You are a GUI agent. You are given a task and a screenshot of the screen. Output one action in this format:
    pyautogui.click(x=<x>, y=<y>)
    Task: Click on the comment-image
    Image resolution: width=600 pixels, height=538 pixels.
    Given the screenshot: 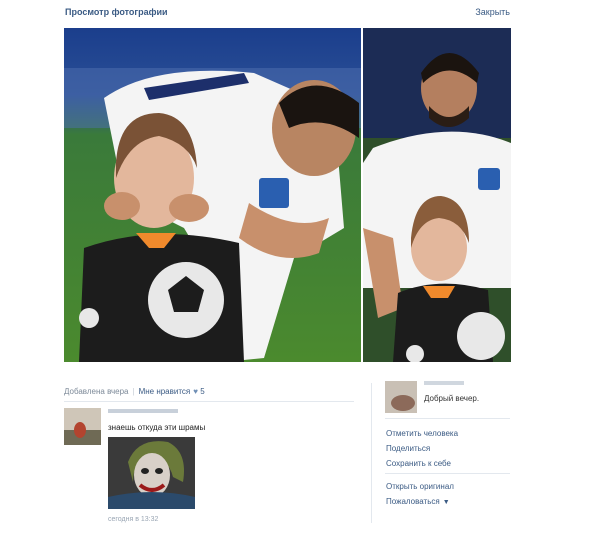 What is the action you would take?
    pyautogui.click(x=151, y=473)
    